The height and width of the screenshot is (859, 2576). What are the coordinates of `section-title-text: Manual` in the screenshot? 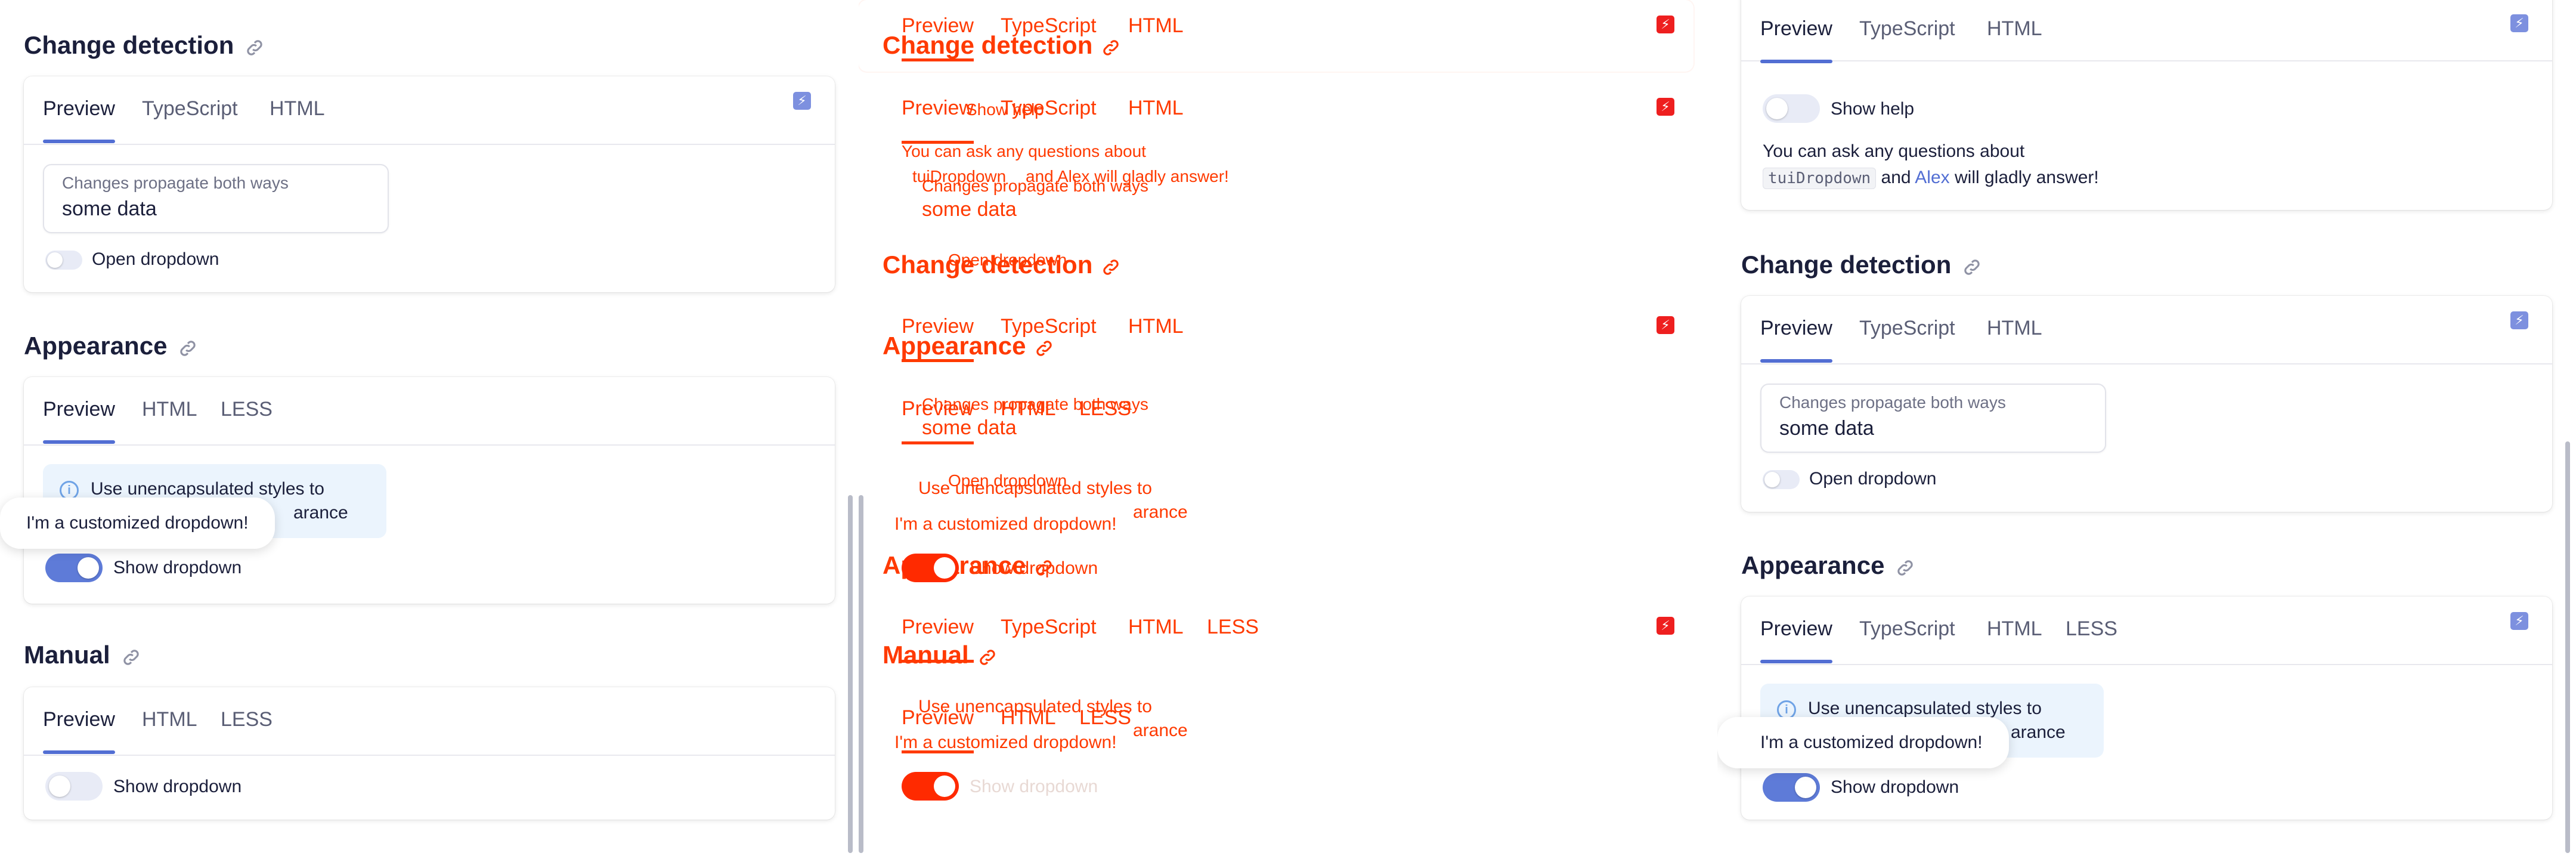 It's located at (67, 655).